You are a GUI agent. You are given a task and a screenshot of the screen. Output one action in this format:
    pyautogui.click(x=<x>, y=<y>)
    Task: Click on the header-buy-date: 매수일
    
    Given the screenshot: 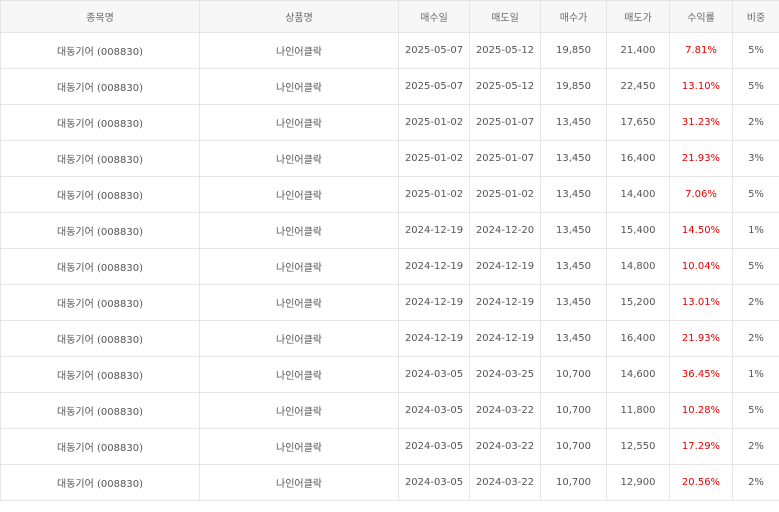 What is the action you would take?
    pyautogui.click(x=434, y=16)
    